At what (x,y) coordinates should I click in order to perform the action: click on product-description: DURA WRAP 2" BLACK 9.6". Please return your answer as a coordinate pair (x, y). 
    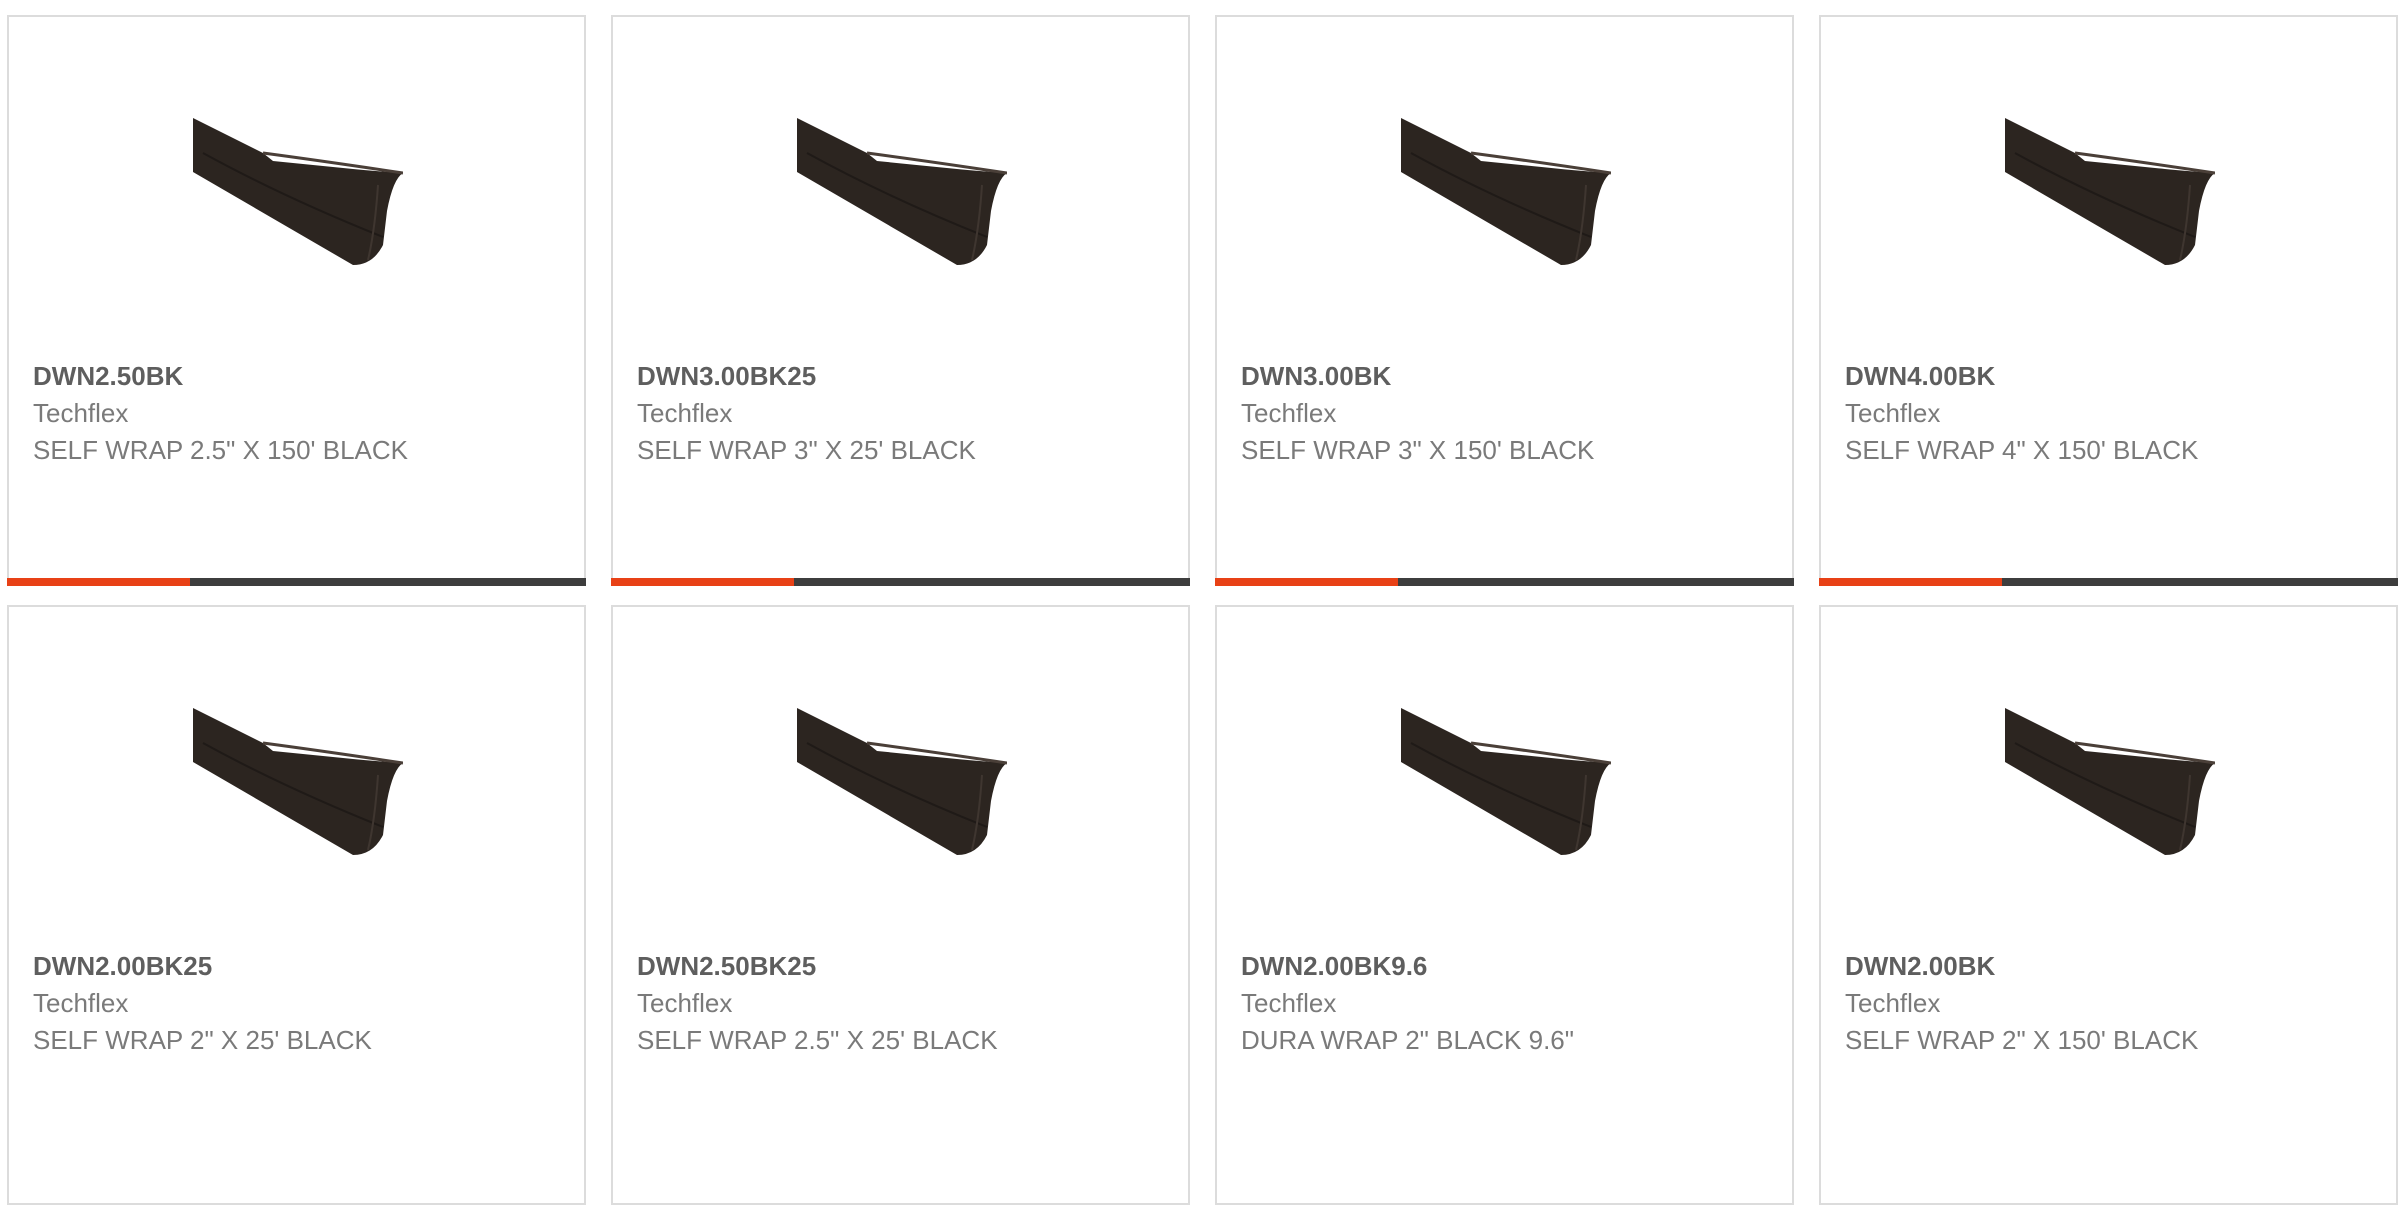
    Looking at the image, I should click on (1407, 1040).